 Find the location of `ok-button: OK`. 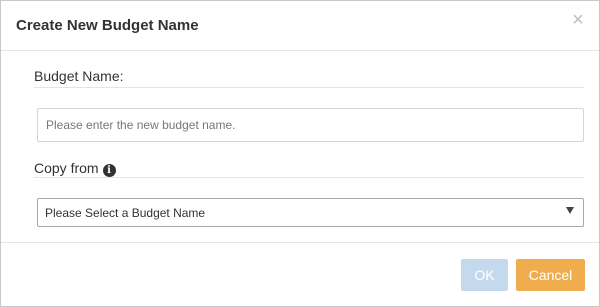

ok-button: OK is located at coordinates (484, 275).